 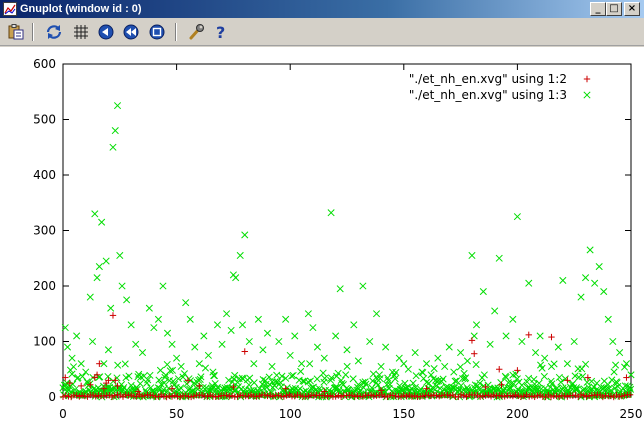 I want to click on replot-button, so click(x=54, y=32).